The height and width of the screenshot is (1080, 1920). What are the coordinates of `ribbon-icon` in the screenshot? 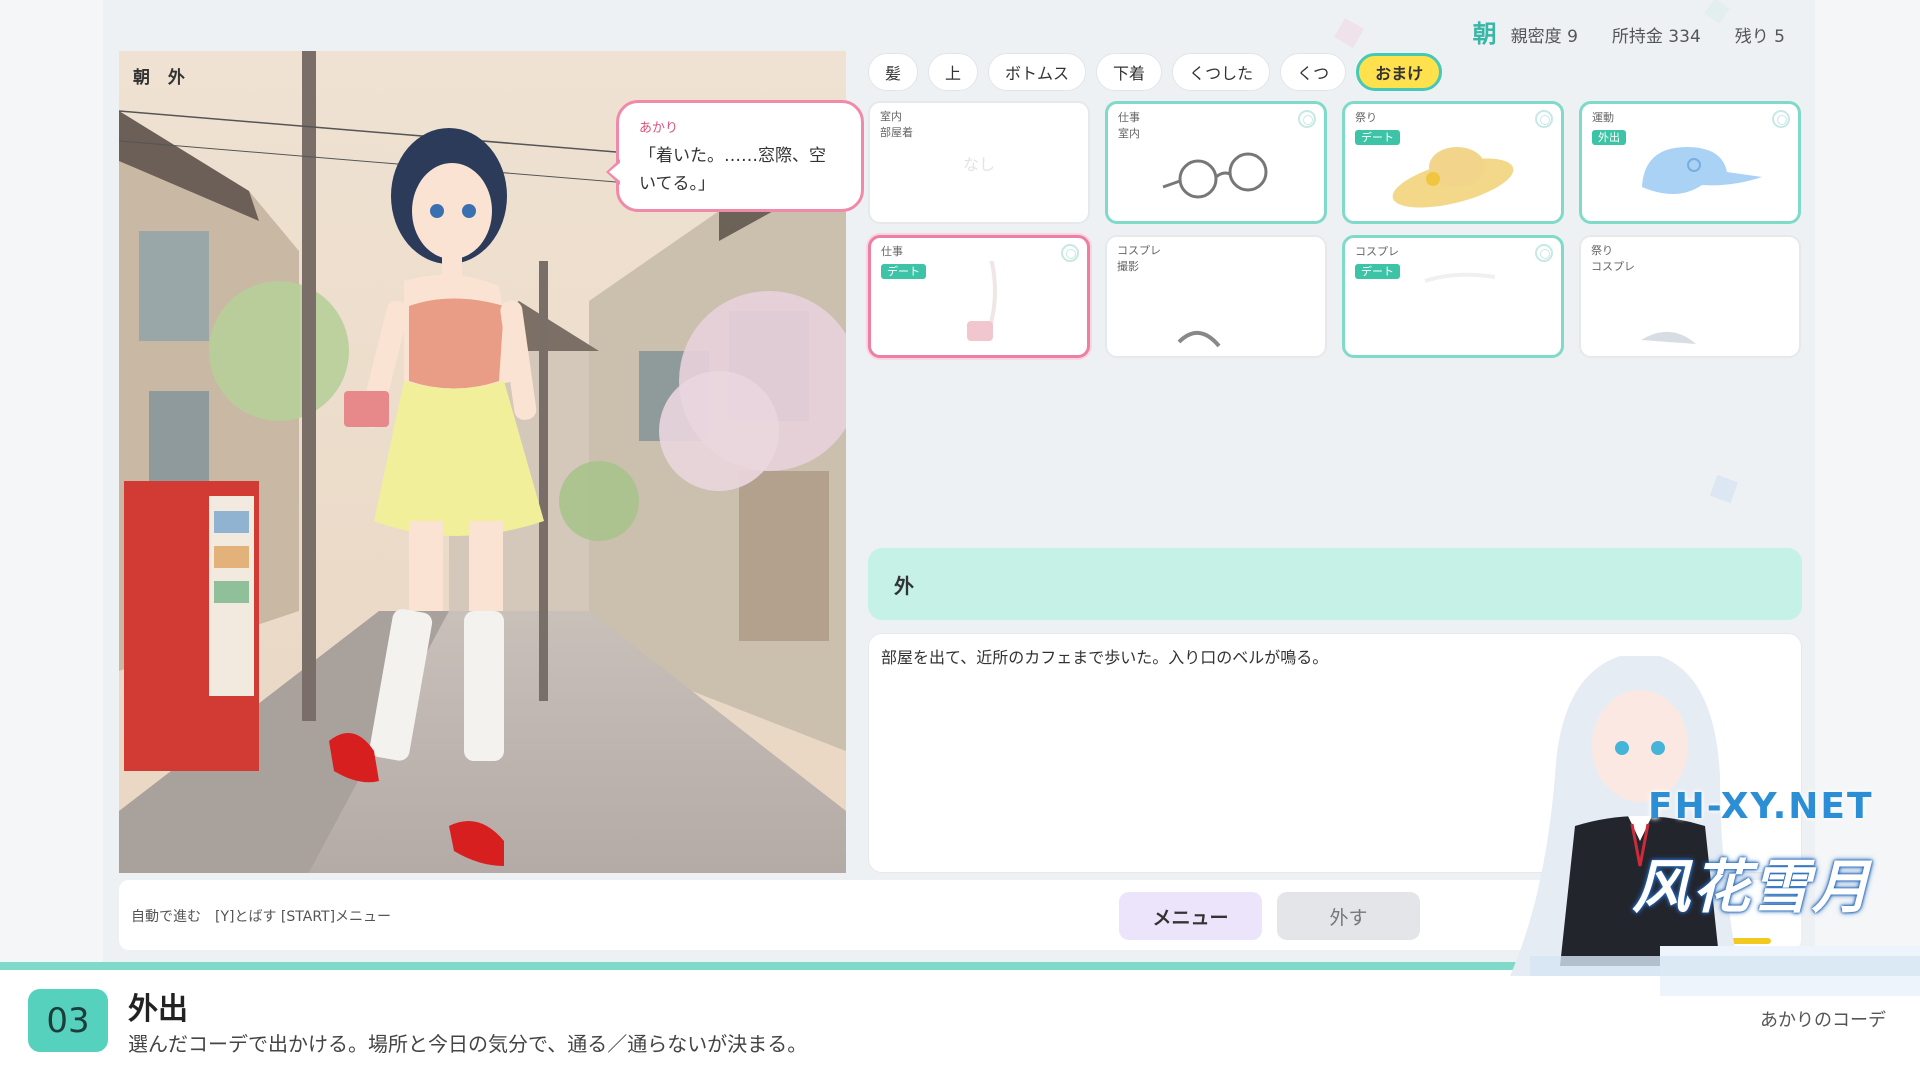 It's located at (1453, 306).